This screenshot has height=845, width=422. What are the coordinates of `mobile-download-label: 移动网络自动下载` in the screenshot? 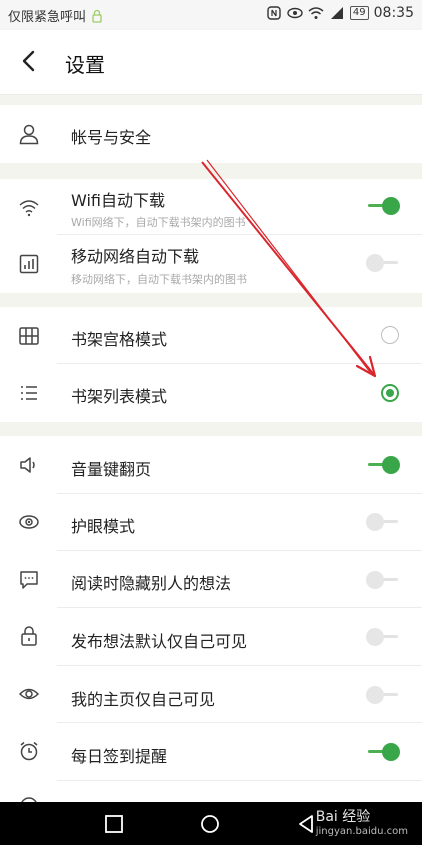 It's located at (135, 256).